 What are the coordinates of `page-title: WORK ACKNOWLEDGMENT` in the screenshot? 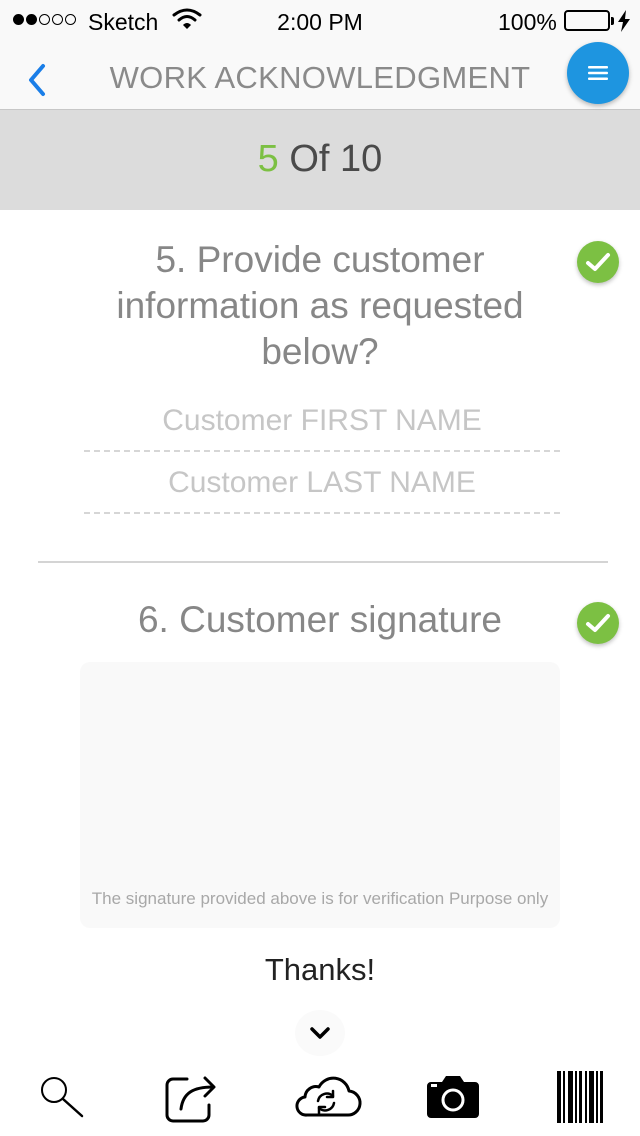 It's located at (320, 77).